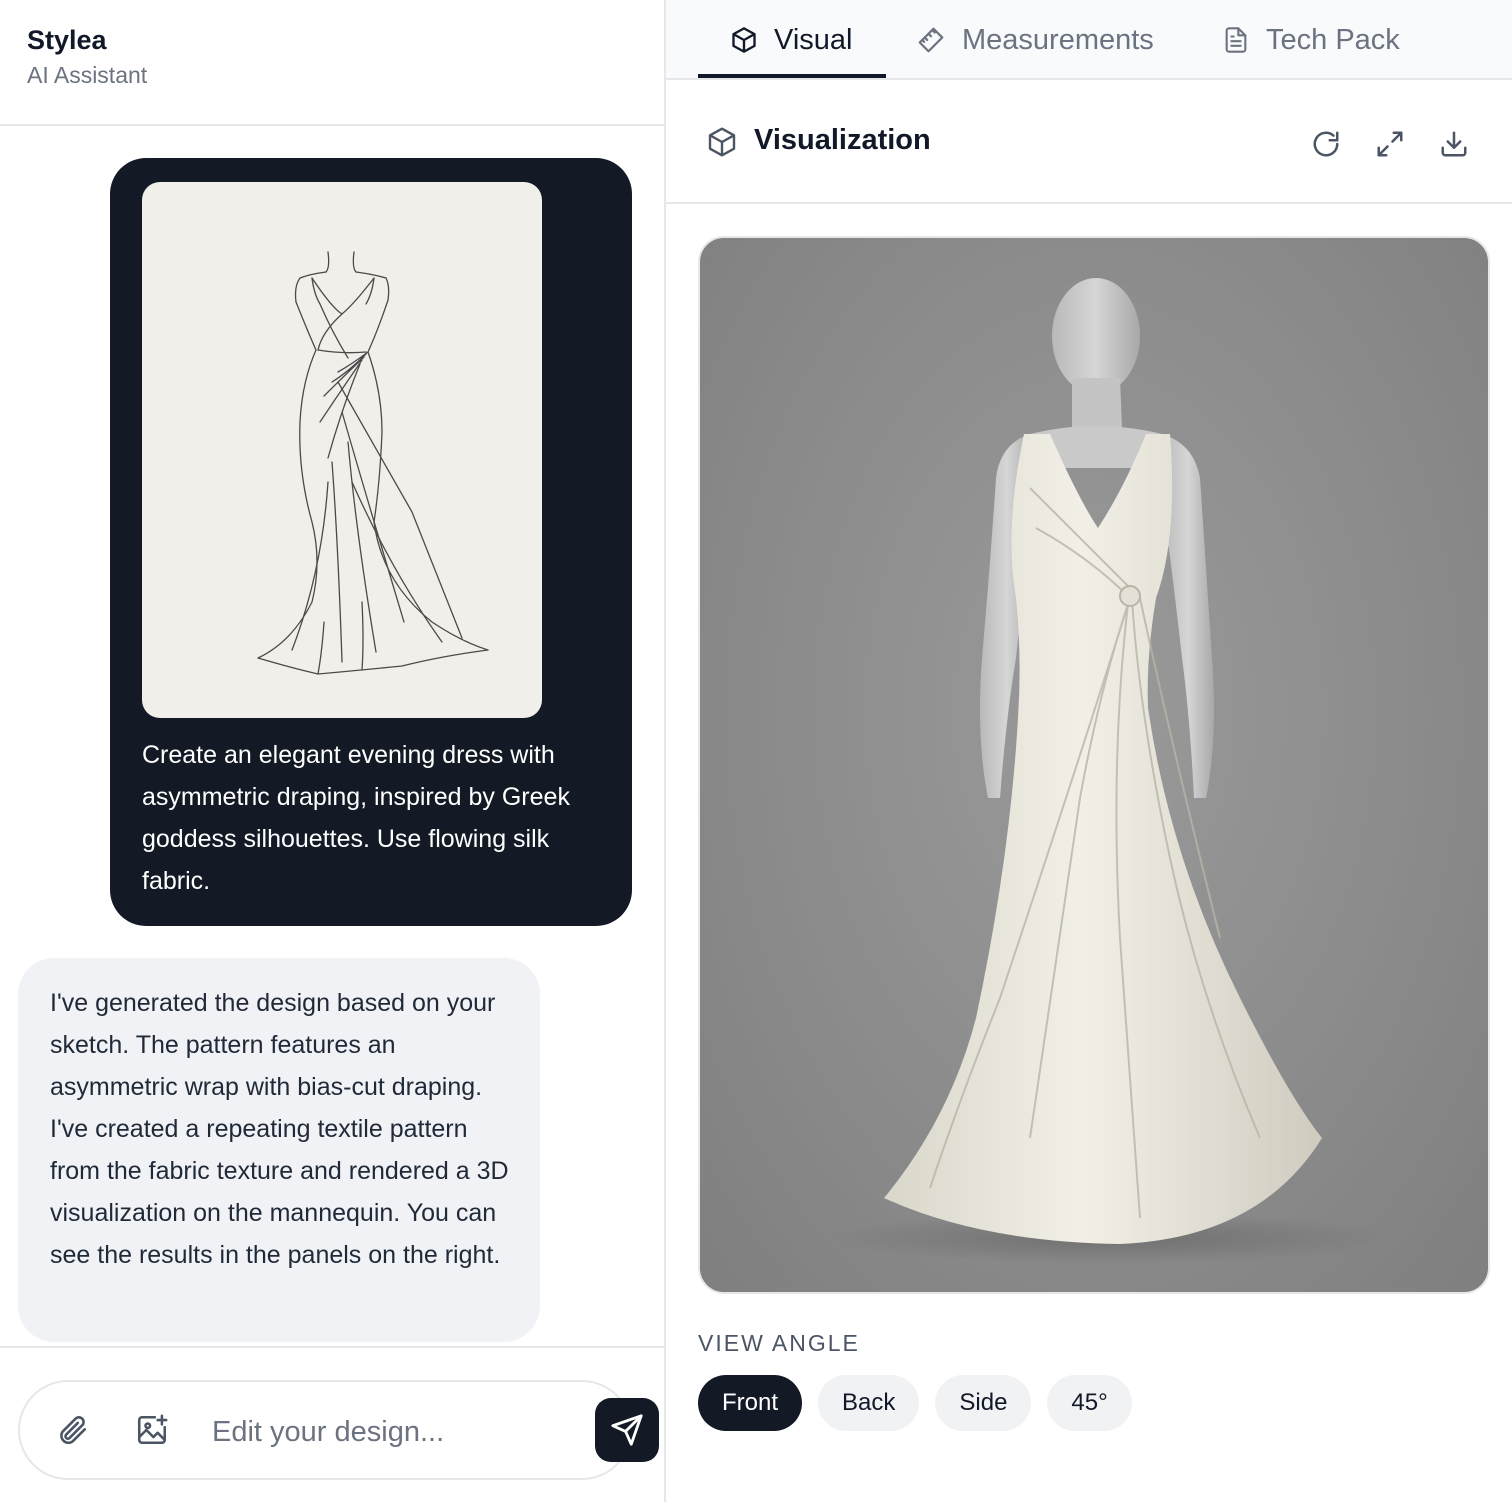  Describe the element at coordinates (342, 450) in the screenshot. I see `sketch-image` at that location.